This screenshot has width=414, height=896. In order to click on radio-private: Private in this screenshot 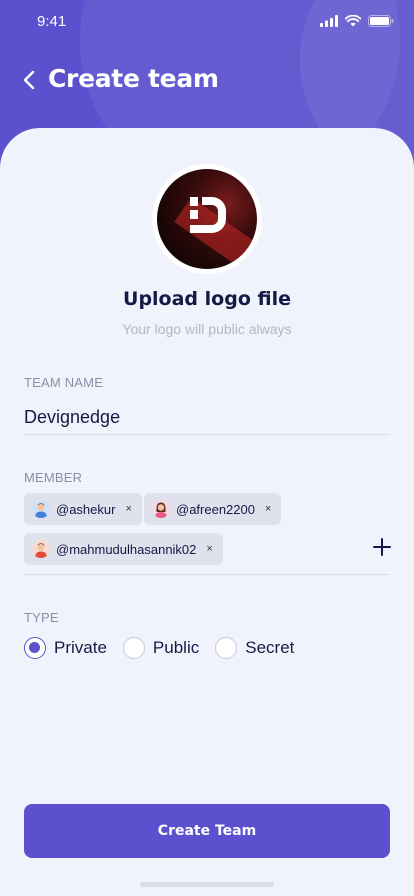, I will do `click(65, 648)`.